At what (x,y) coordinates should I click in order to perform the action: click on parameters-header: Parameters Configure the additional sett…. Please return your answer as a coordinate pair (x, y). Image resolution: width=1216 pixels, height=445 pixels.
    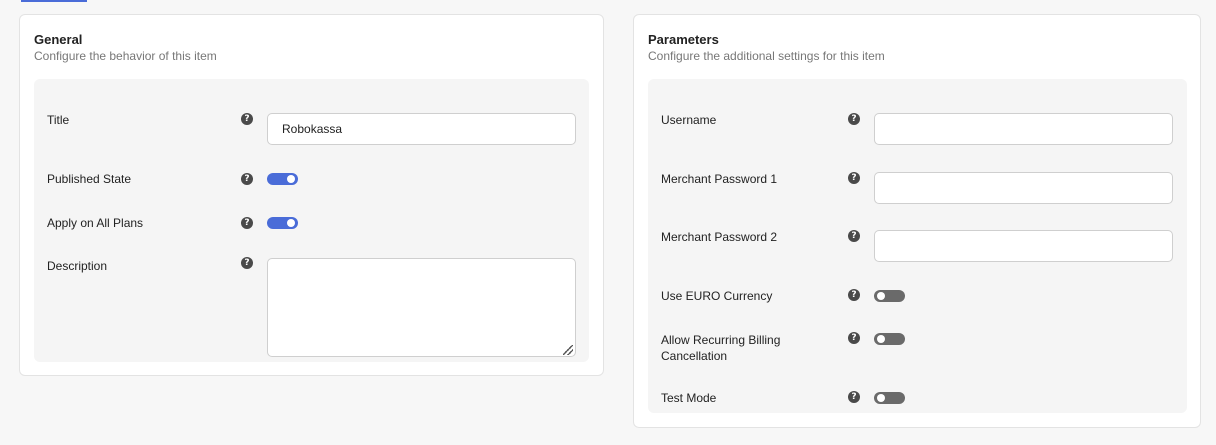
    Looking at the image, I should click on (766, 48).